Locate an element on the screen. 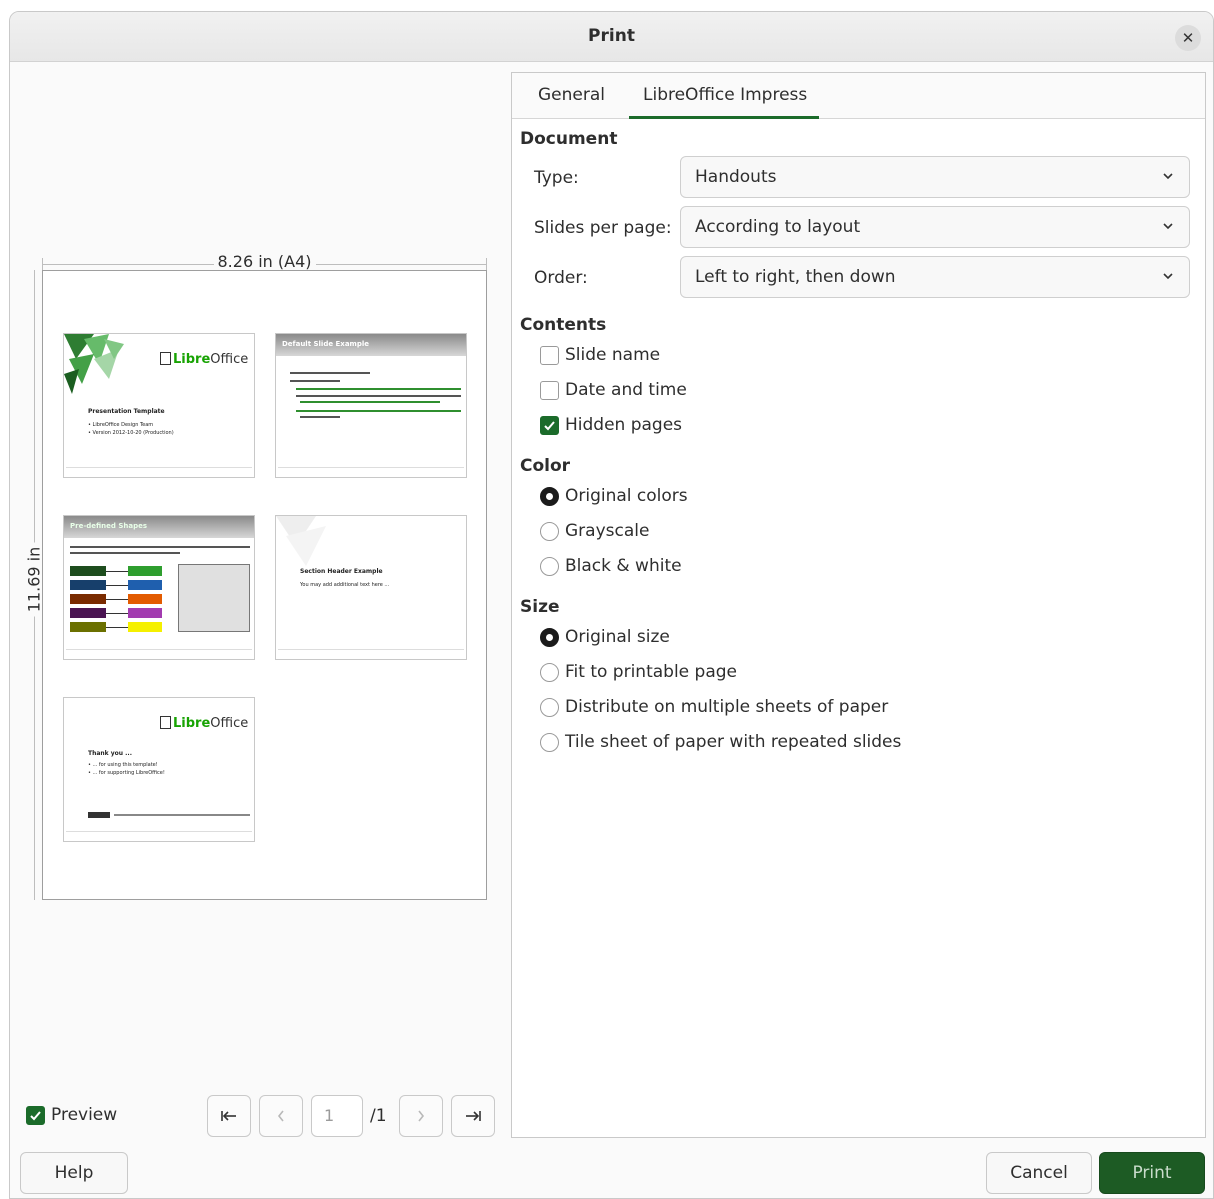  preview-slide-3: Pre-defined Shapes is located at coordinates (159, 587).